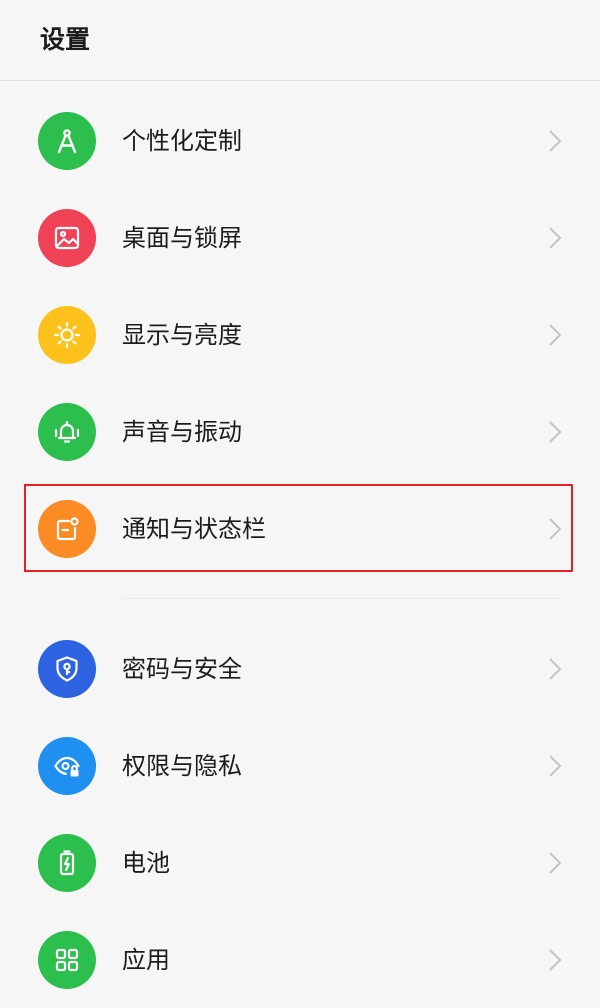  Describe the element at coordinates (65, 39) in the screenshot. I see `page-title: 设置` at that location.